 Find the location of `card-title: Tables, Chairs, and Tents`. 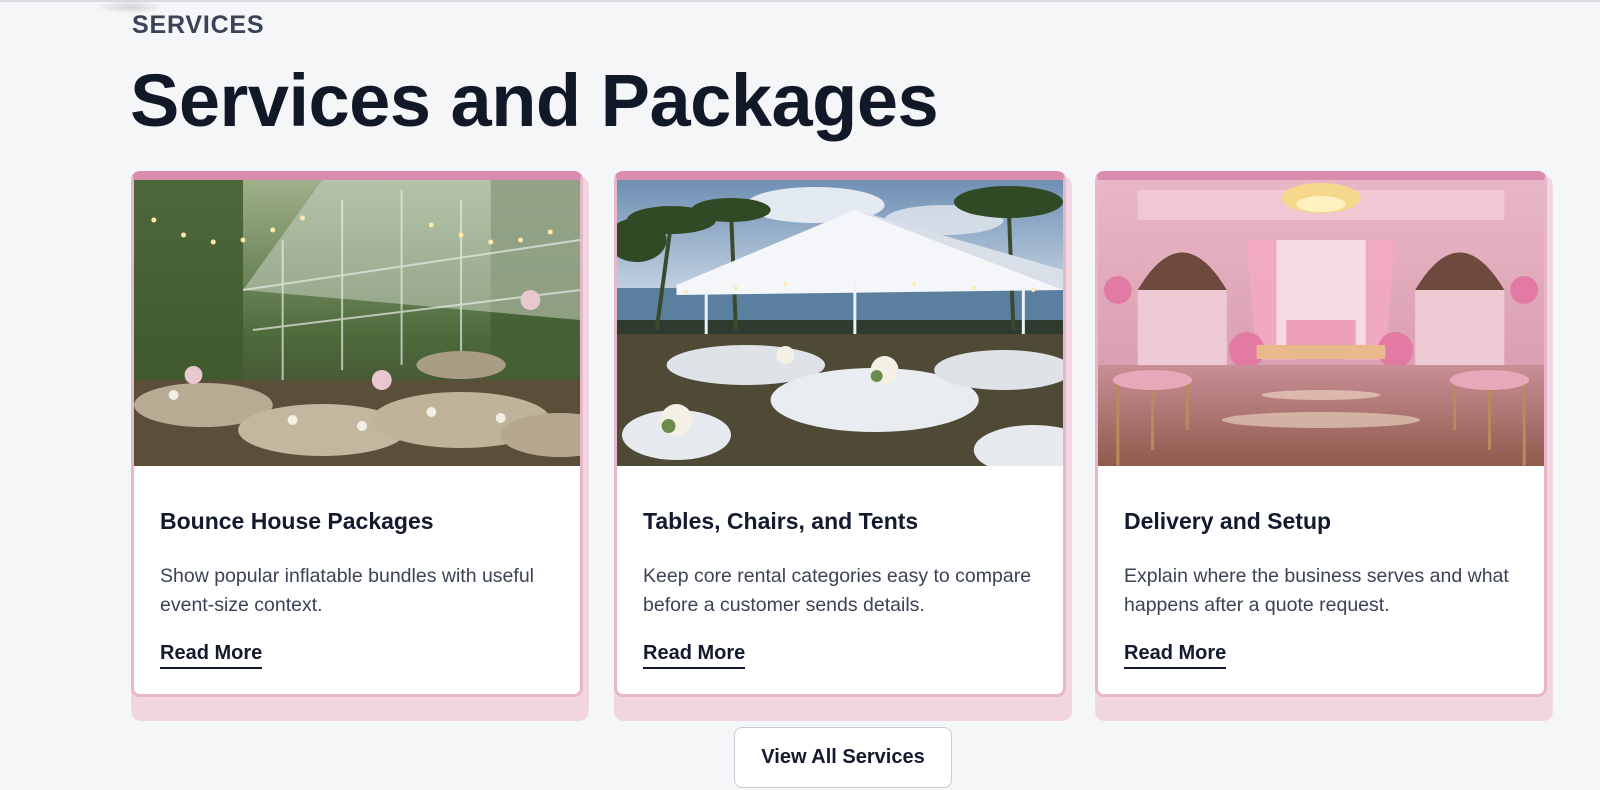

card-title: Tables, Chairs, and Tents is located at coordinates (781, 521).